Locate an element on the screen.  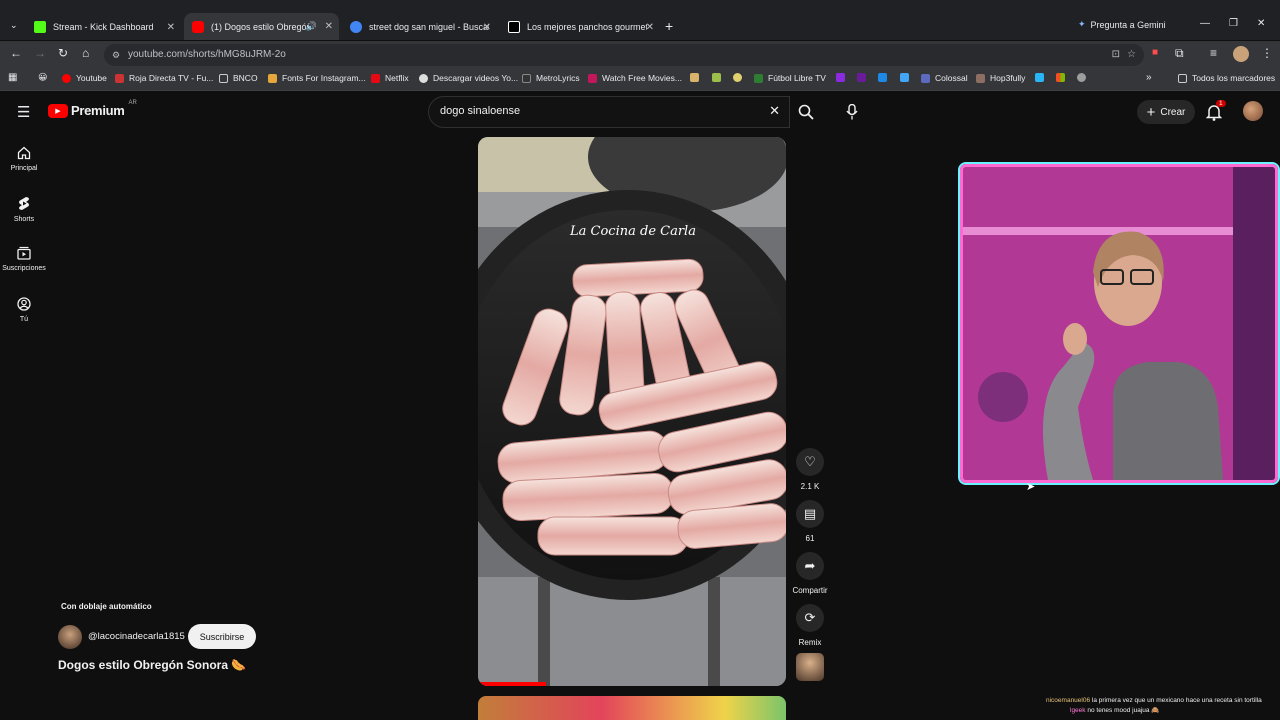
like-button: ♡ 2.1 K is located at coordinates (810, 469).